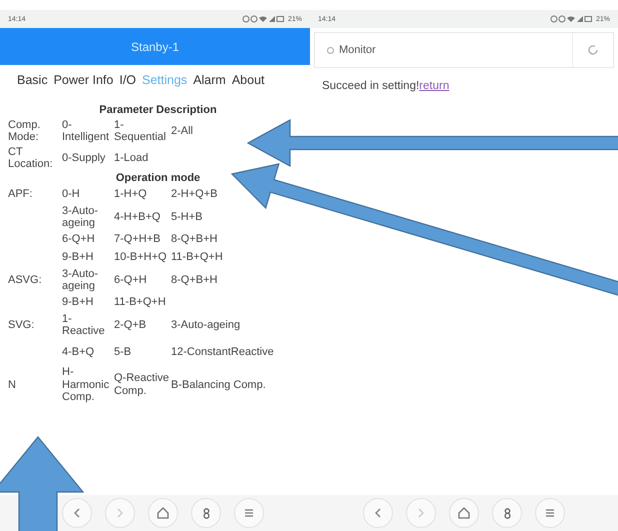 The image size is (618, 531). Describe the element at coordinates (330, 50) in the screenshot. I see `circle-icon` at that location.